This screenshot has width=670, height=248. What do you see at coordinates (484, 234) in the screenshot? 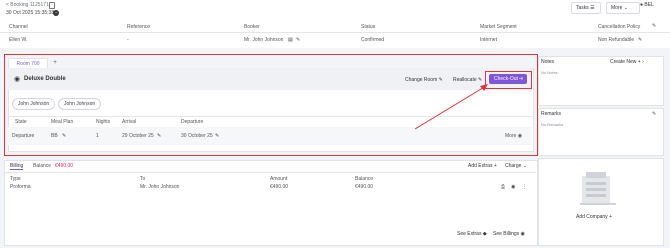
I see `tag-icon: ◆` at bounding box center [484, 234].